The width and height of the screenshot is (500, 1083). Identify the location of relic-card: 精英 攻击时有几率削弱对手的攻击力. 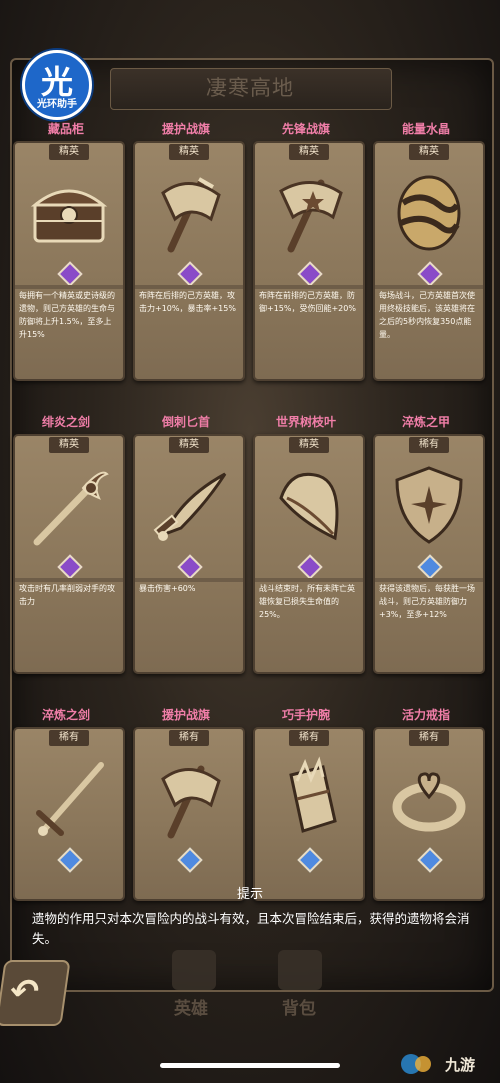
(69, 554).